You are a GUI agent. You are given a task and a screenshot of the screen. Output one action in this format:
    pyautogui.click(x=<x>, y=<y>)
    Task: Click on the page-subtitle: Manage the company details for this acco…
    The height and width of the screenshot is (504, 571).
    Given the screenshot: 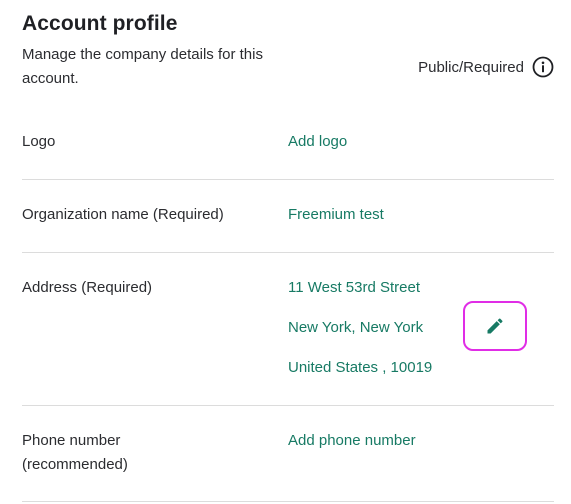 What is the action you would take?
    pyautogui.click(x=142, y=66)
    